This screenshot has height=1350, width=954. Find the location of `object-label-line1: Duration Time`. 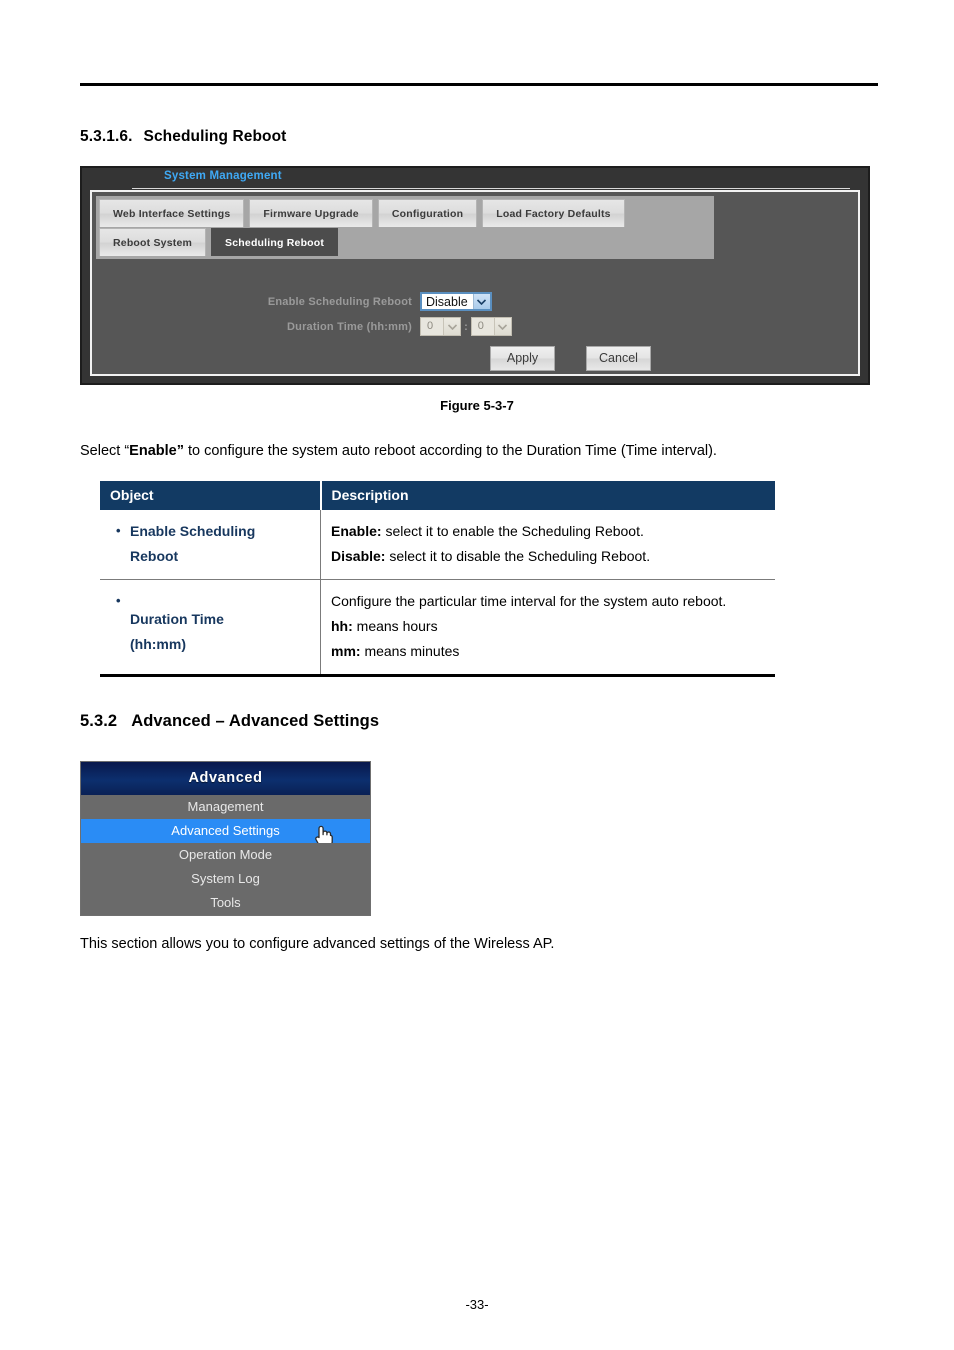

object-label-line1: Duration Time is located at coordinates (177, 619).